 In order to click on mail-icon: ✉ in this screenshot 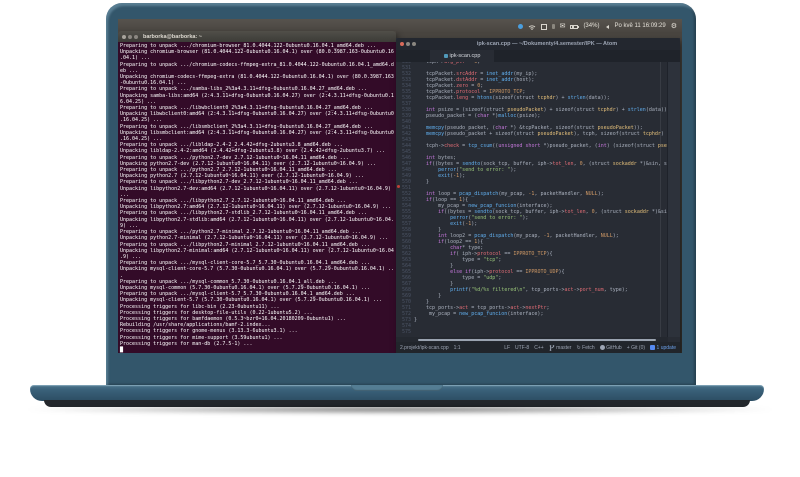, I will do `click(563, 26)`.